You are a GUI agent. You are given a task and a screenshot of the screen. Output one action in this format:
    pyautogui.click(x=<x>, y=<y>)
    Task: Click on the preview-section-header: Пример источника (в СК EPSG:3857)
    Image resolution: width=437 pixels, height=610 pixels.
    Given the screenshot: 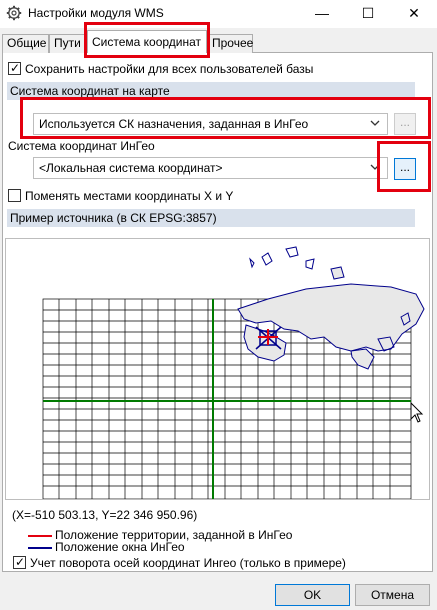 What is the action you would take?
    pyautogui.click(x=211, y=218)
    